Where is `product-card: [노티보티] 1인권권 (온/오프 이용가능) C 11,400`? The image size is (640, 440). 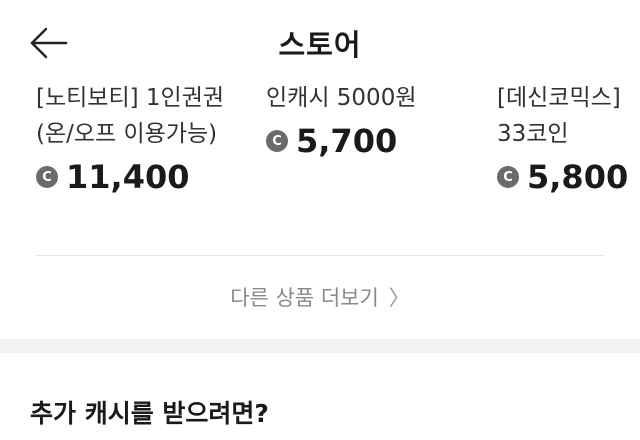 product-card: [노티보티] 1인권권 (온/오프 이용가능) C 11,400 is located at coordinates (151, 138).